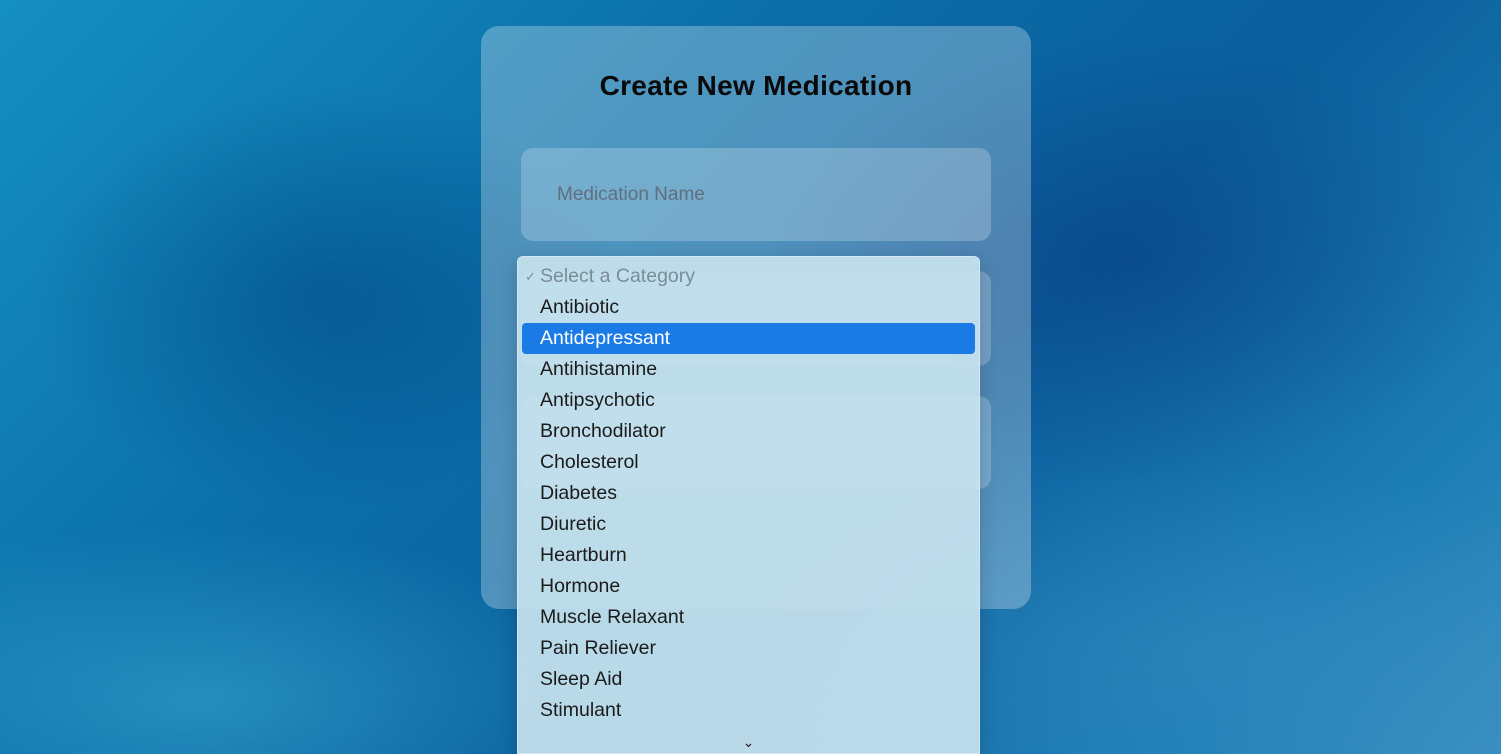  I want to click on option-sleep-aid: Sleep Aid, so click(748, 679).